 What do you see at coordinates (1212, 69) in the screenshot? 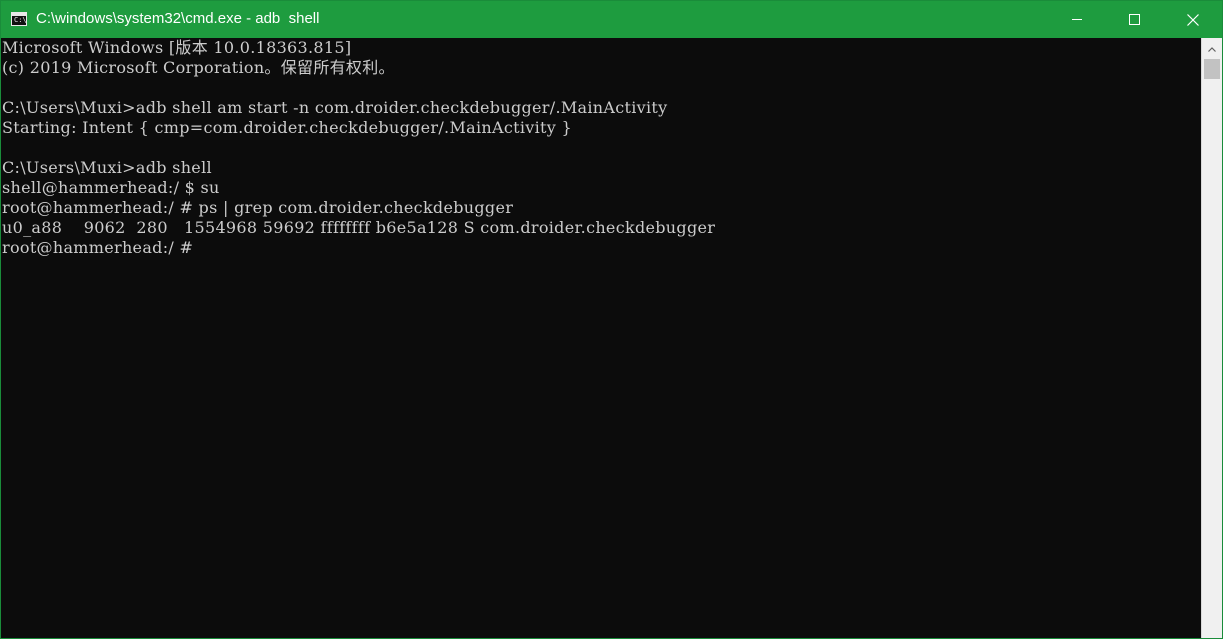
I see `scroll-thumb` at bounding box center [1212, 69].